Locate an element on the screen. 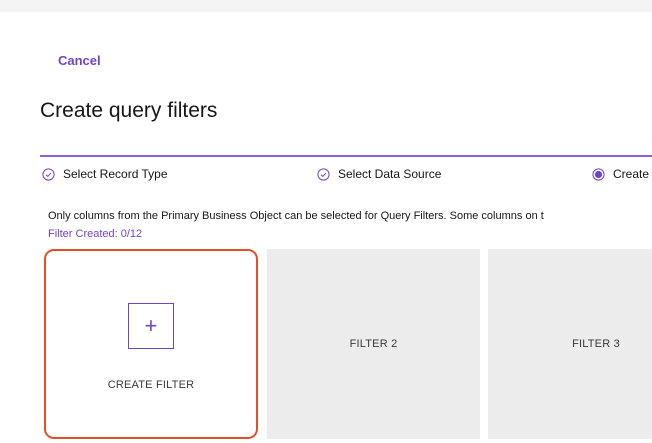  current-step-icon is located at coordinates (598, 174).